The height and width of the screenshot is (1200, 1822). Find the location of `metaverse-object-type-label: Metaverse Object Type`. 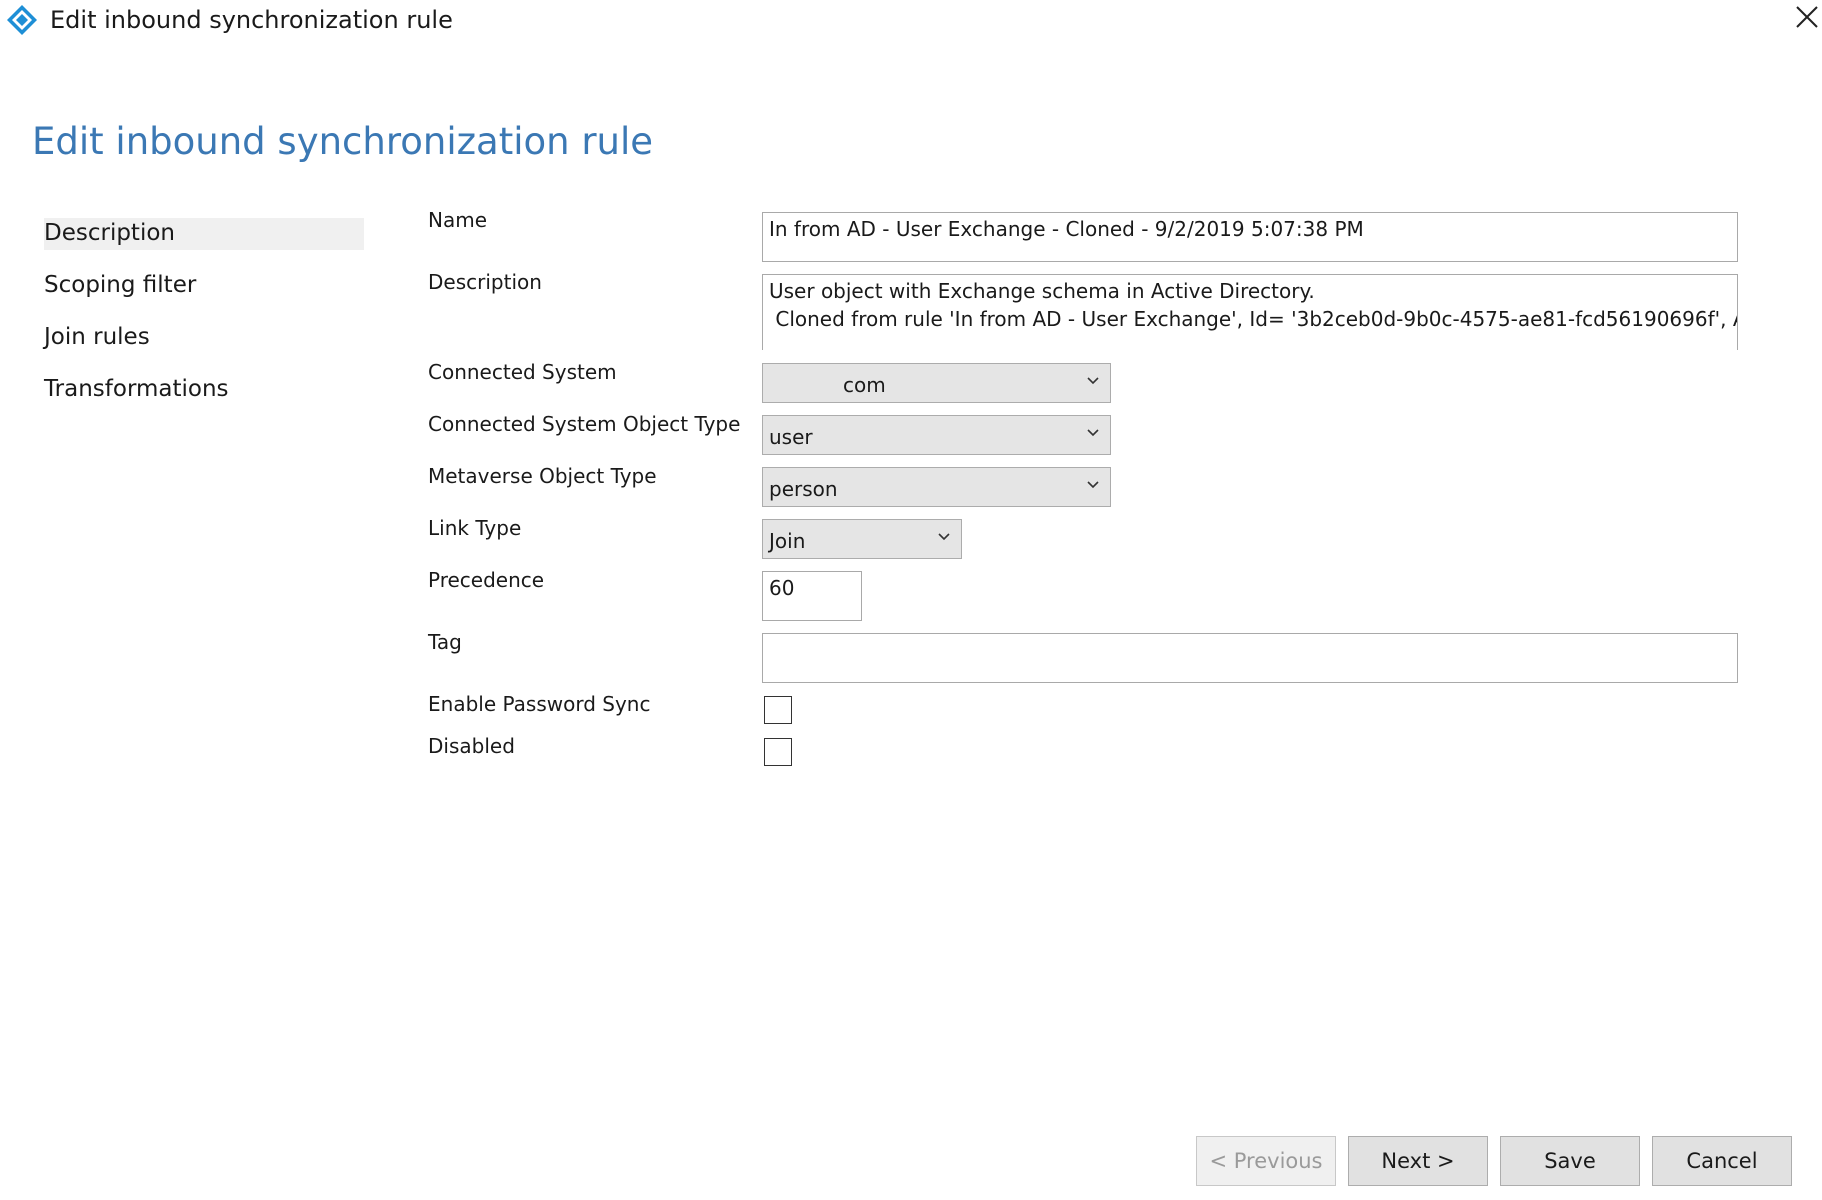

metaverse-object-type-label: Metaverse Object Type is located at coordinates (542, 476).